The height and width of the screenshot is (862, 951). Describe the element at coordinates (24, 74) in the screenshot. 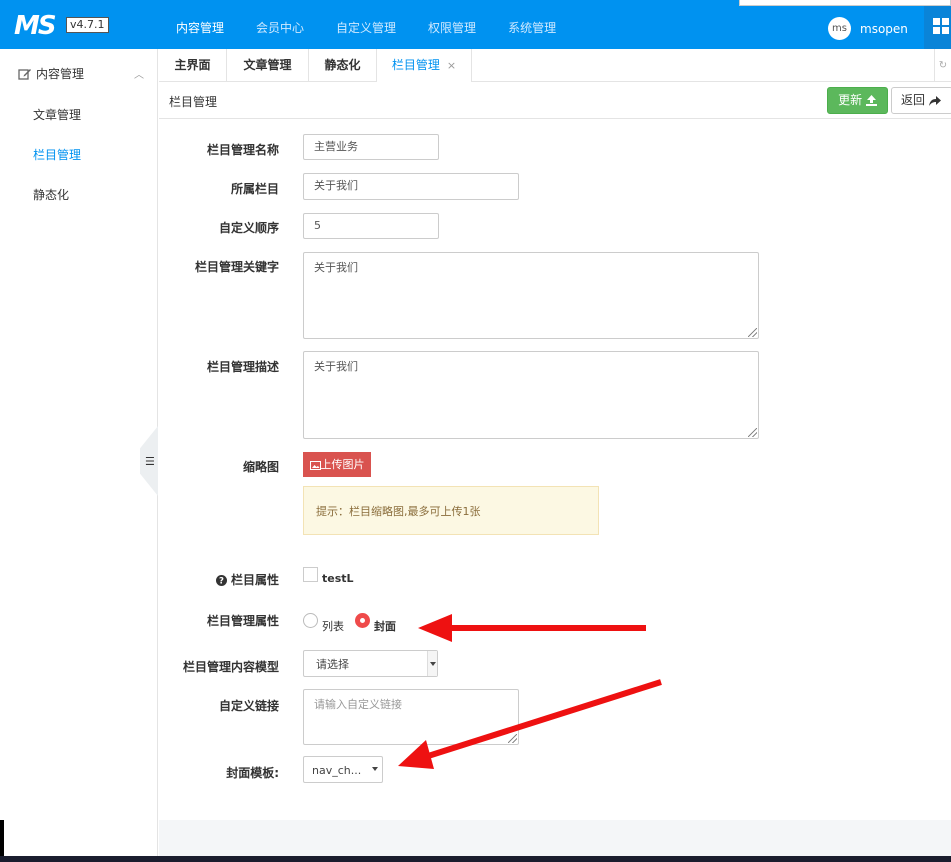

I see `edit-icon` at that location.